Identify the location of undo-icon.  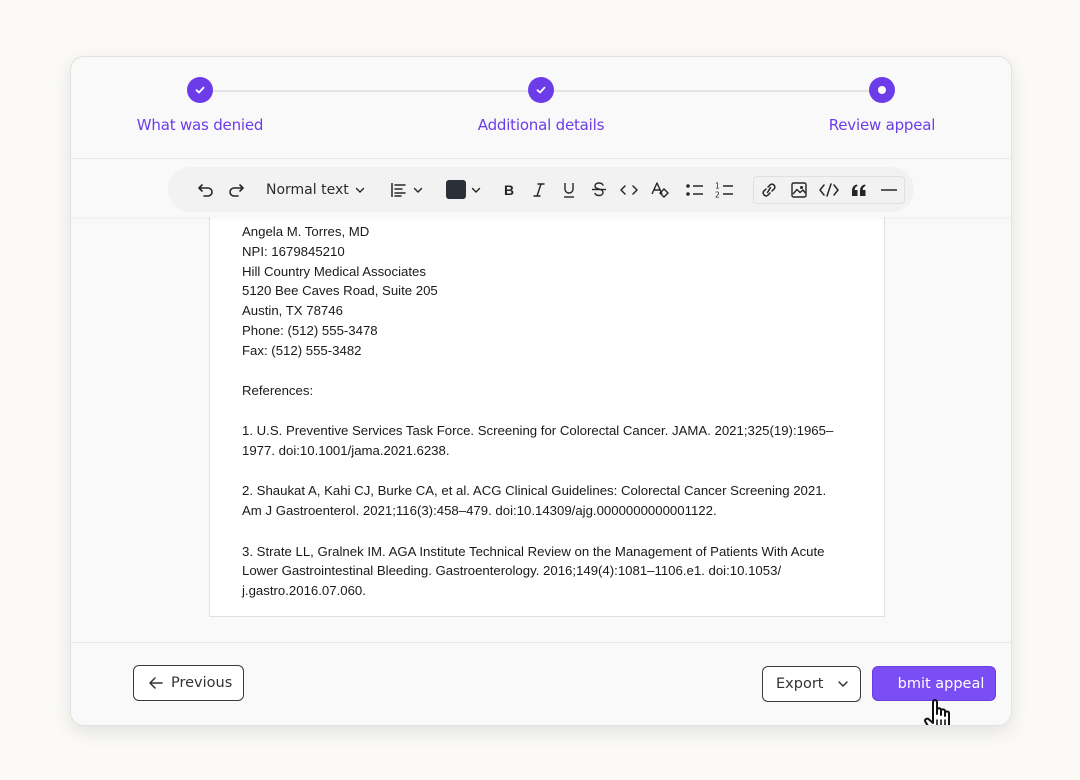
(206, 190).